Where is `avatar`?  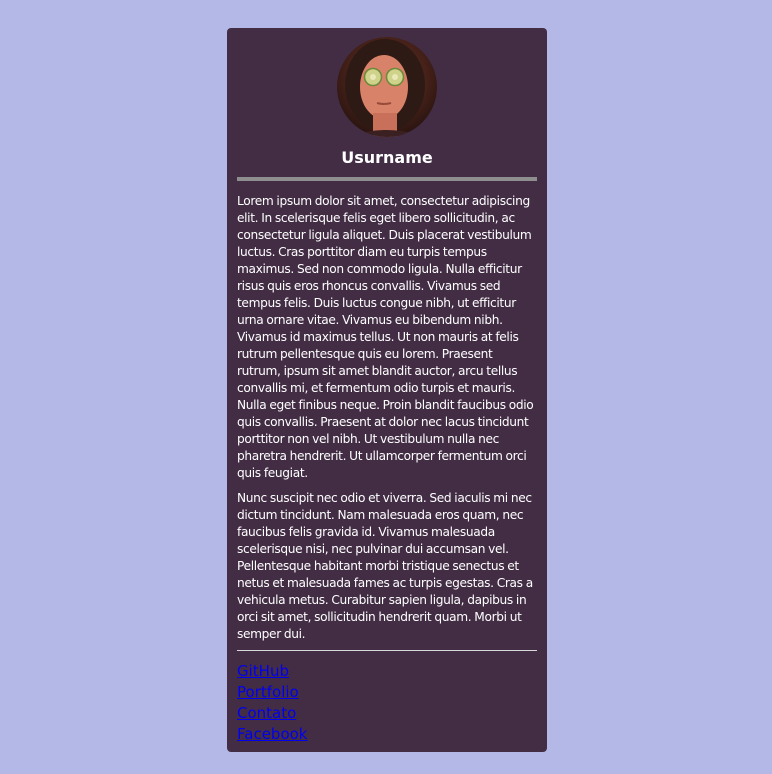 avatar is located at coordinates (387, 87).